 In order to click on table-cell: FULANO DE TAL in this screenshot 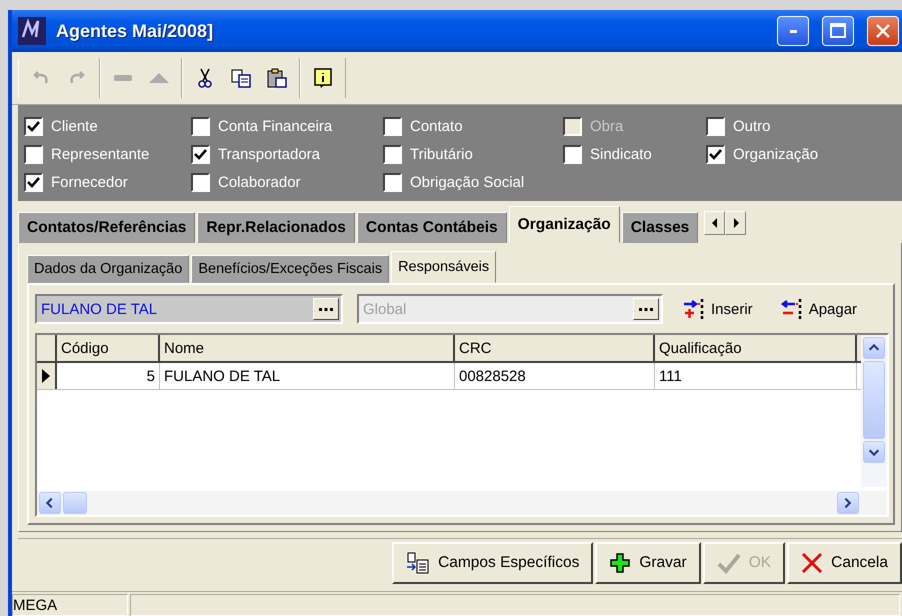, I will do `click(307, 376)`.